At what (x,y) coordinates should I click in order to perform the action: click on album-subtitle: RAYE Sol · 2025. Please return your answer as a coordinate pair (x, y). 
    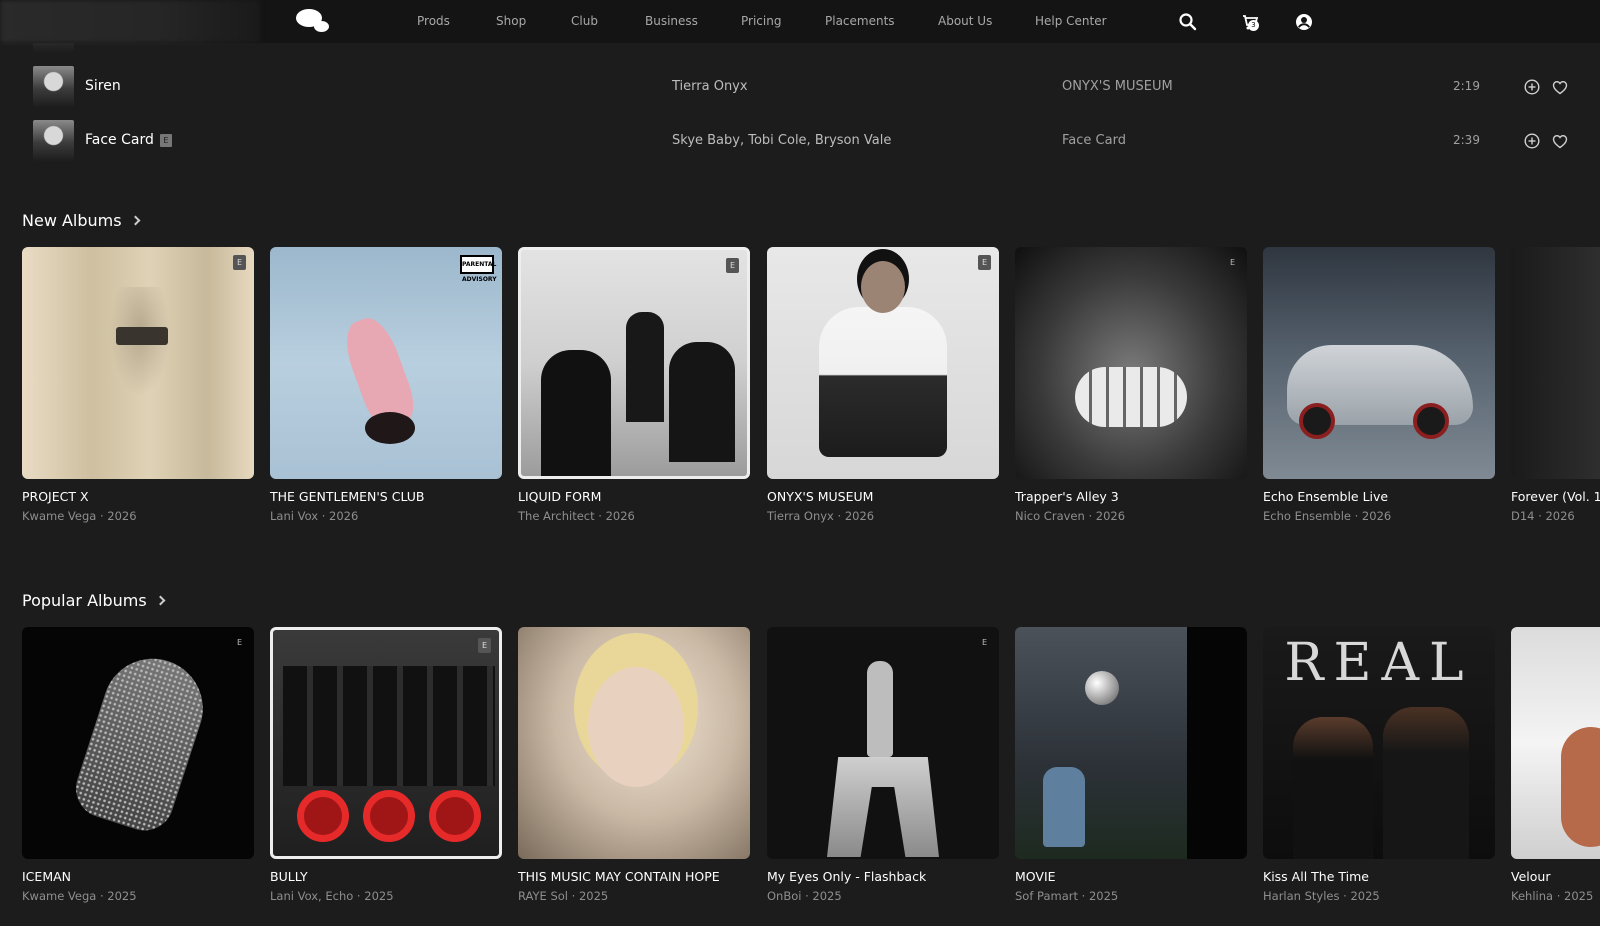
    Looking at the image, I should click on (563, 896).